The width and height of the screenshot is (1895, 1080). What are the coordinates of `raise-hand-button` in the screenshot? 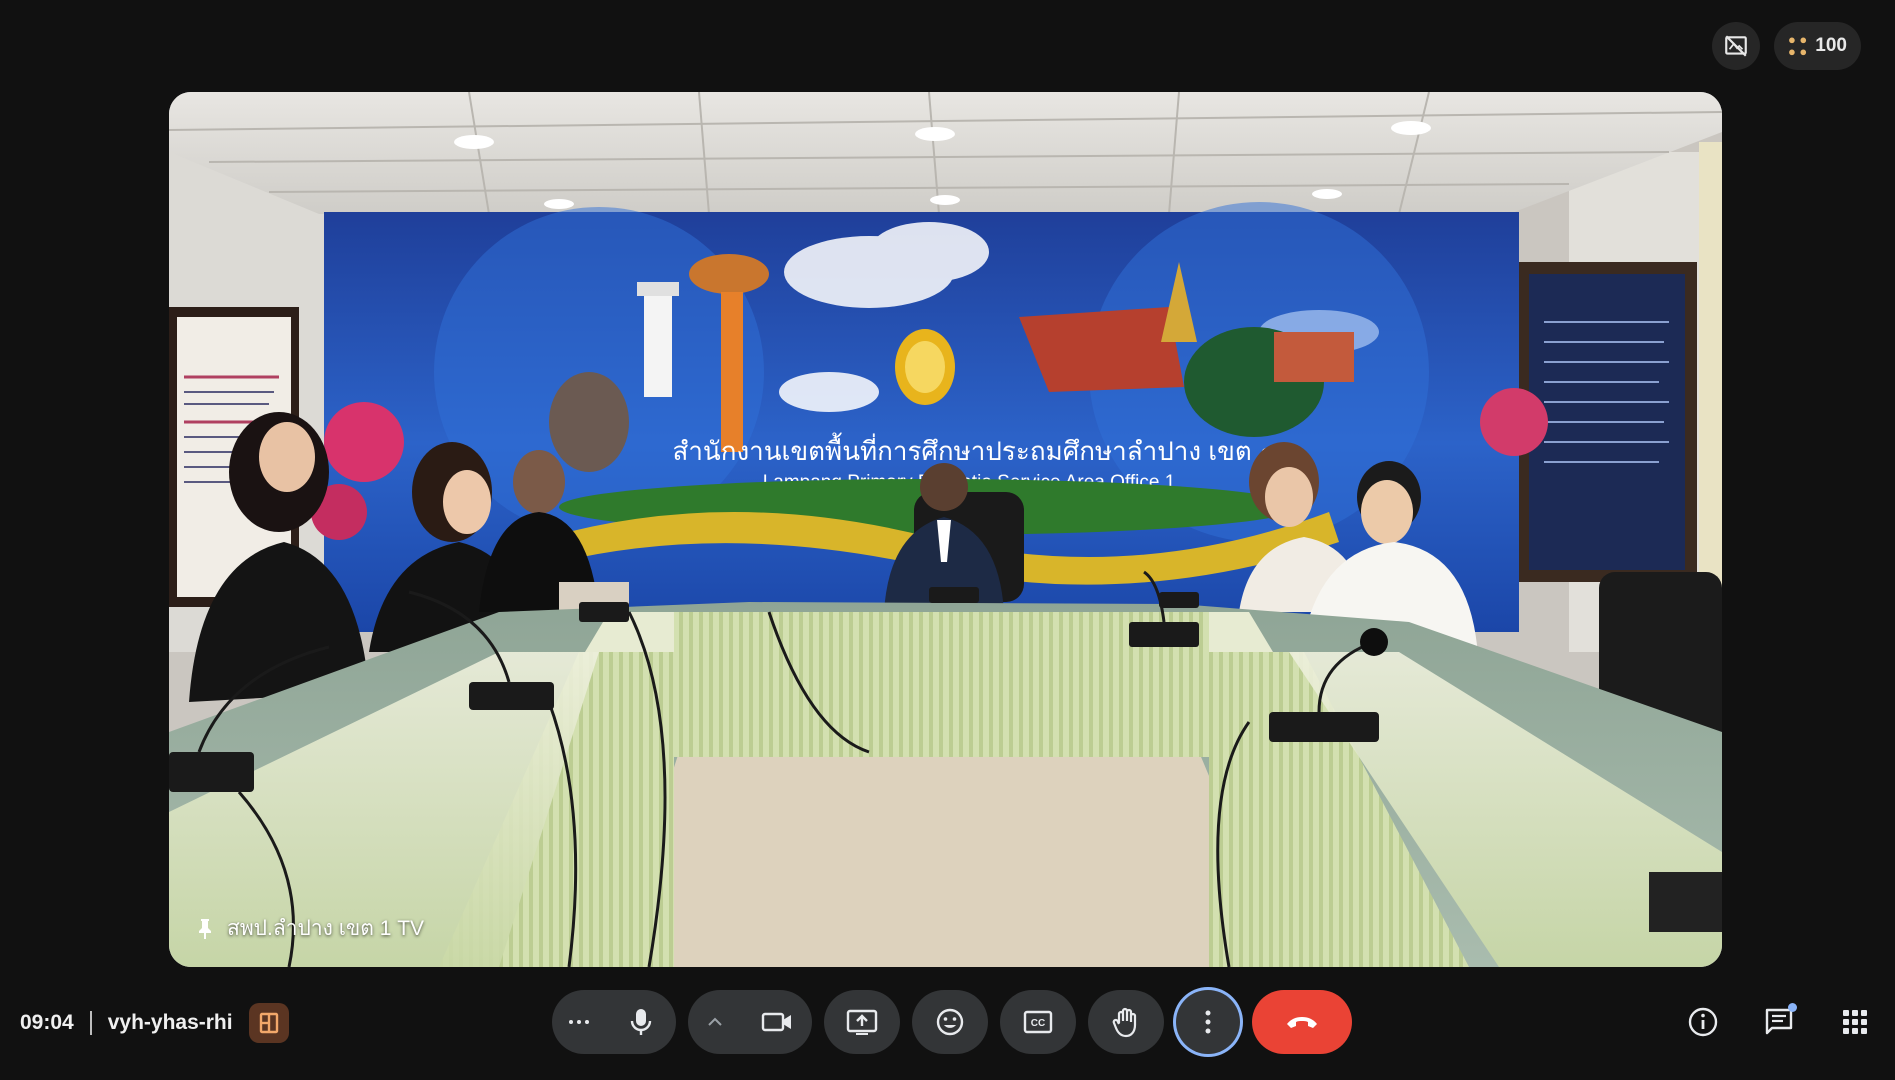 It's located at (1126, 1022).